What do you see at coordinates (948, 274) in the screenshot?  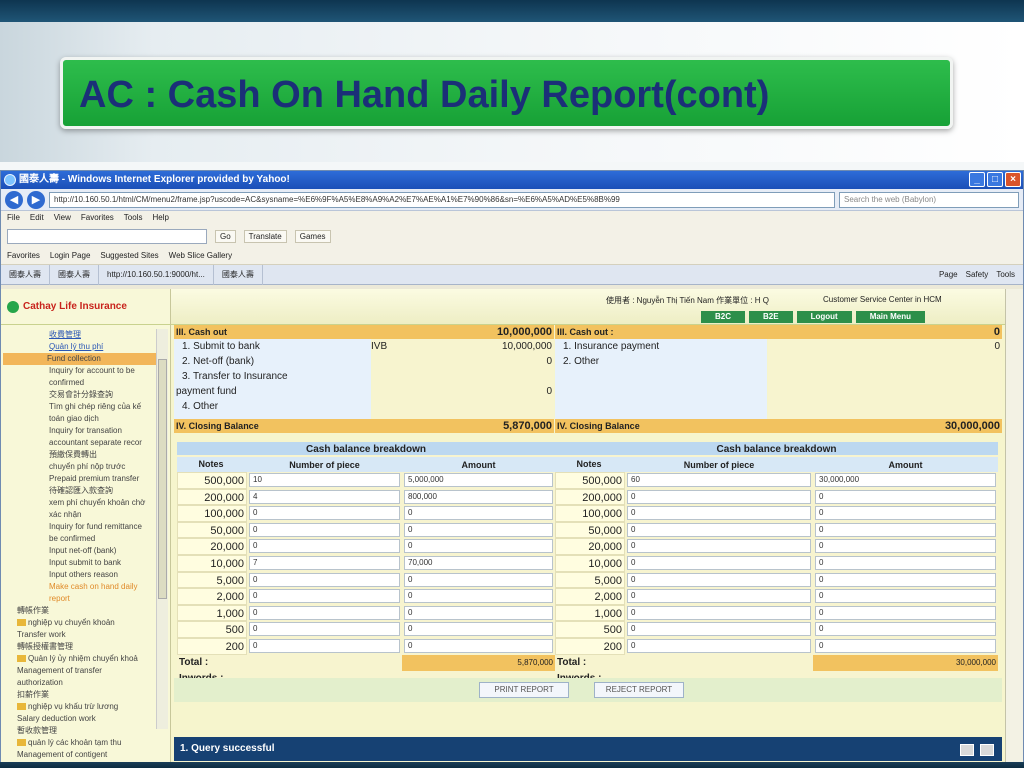 I see `page-menu: Page` at bounding box center [948, 274].